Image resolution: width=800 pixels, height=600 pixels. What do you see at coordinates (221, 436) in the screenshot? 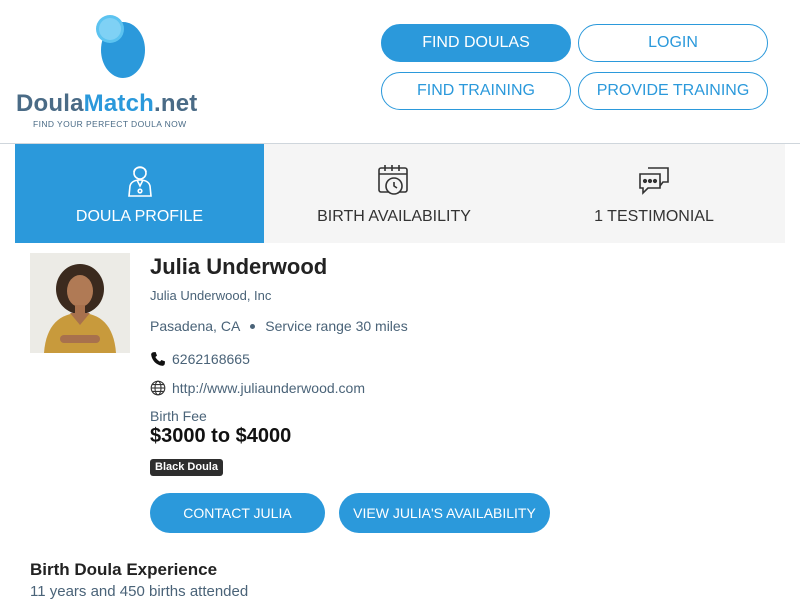
I see `fee-value: $3000 to $4000` at bounding box center [221, 436].